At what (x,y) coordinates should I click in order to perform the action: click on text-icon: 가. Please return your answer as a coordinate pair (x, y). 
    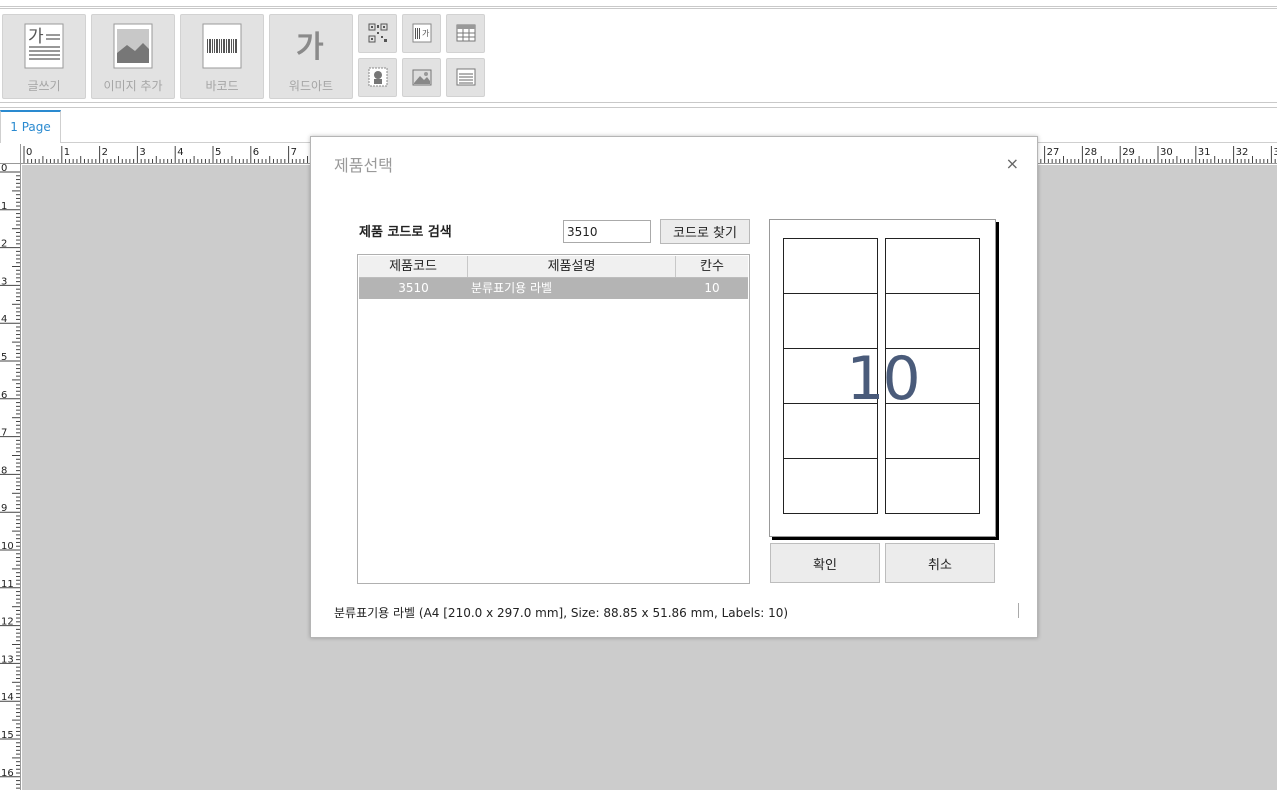
    Looking at the image, I should click on (44, 46).